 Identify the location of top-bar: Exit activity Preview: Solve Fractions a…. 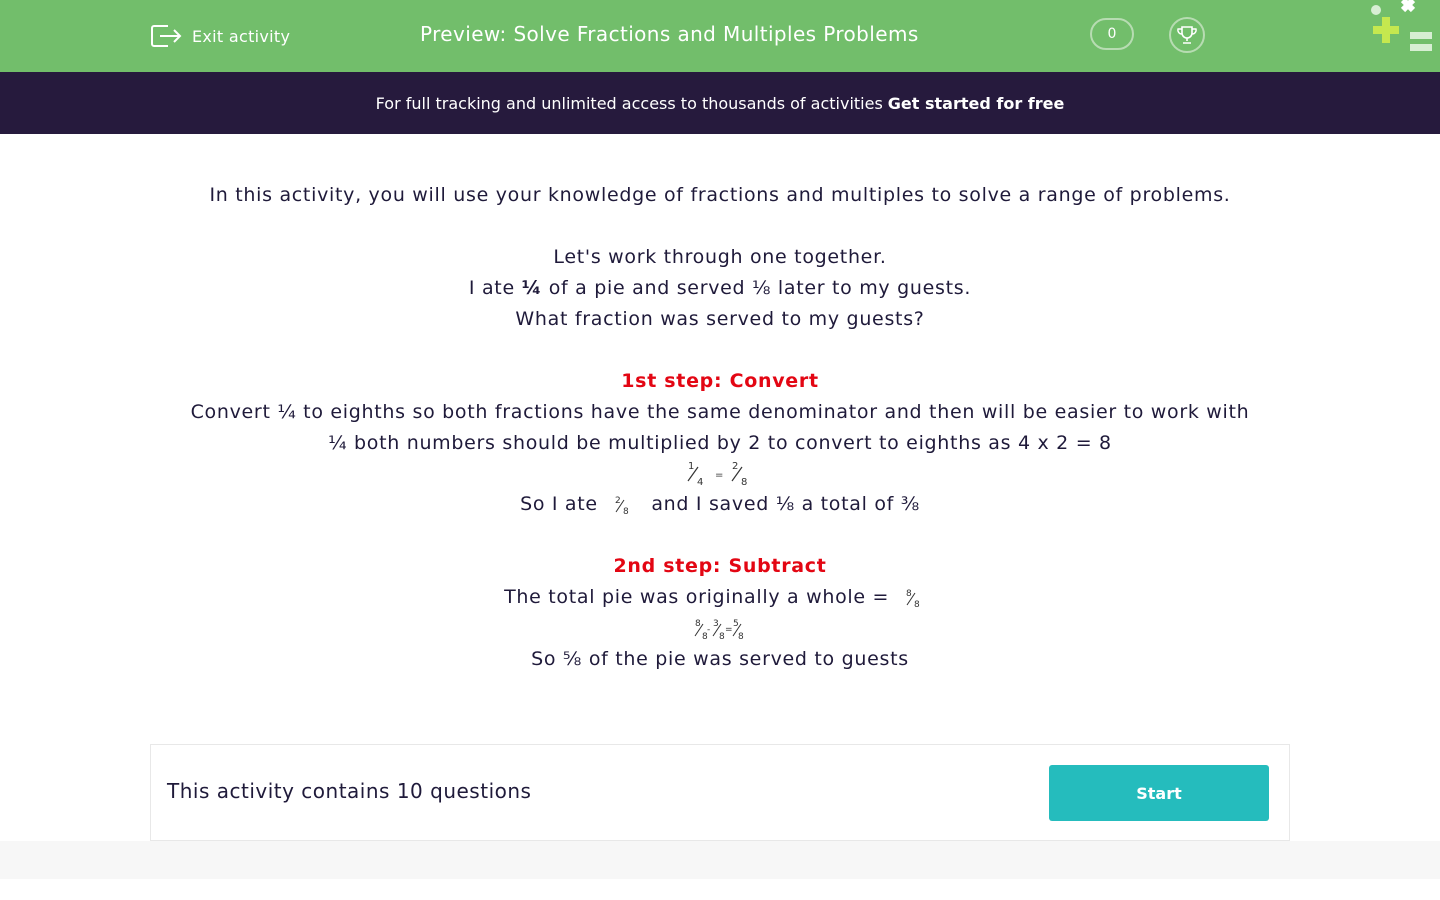
(720, 36).